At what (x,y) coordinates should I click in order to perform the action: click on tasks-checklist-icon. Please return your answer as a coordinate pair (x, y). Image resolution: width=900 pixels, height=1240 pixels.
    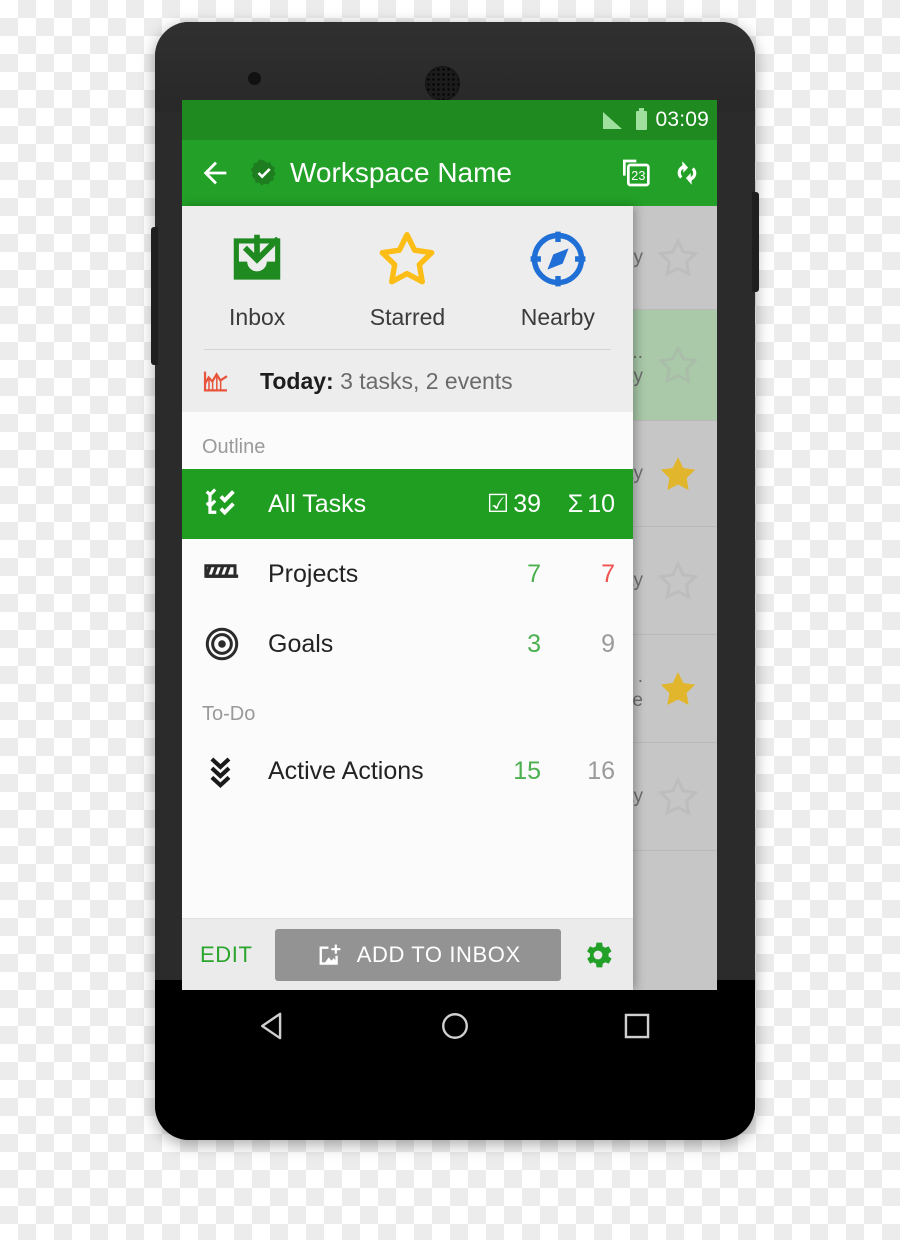
    Looking at the image, I should click on (220, 502).